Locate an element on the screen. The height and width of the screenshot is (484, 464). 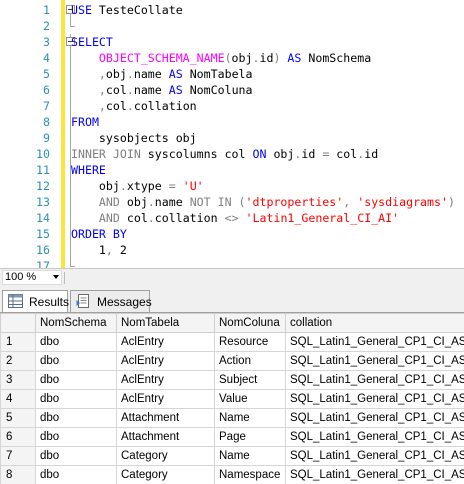
code-token: NomTabela is located at coordinates (217, 74).